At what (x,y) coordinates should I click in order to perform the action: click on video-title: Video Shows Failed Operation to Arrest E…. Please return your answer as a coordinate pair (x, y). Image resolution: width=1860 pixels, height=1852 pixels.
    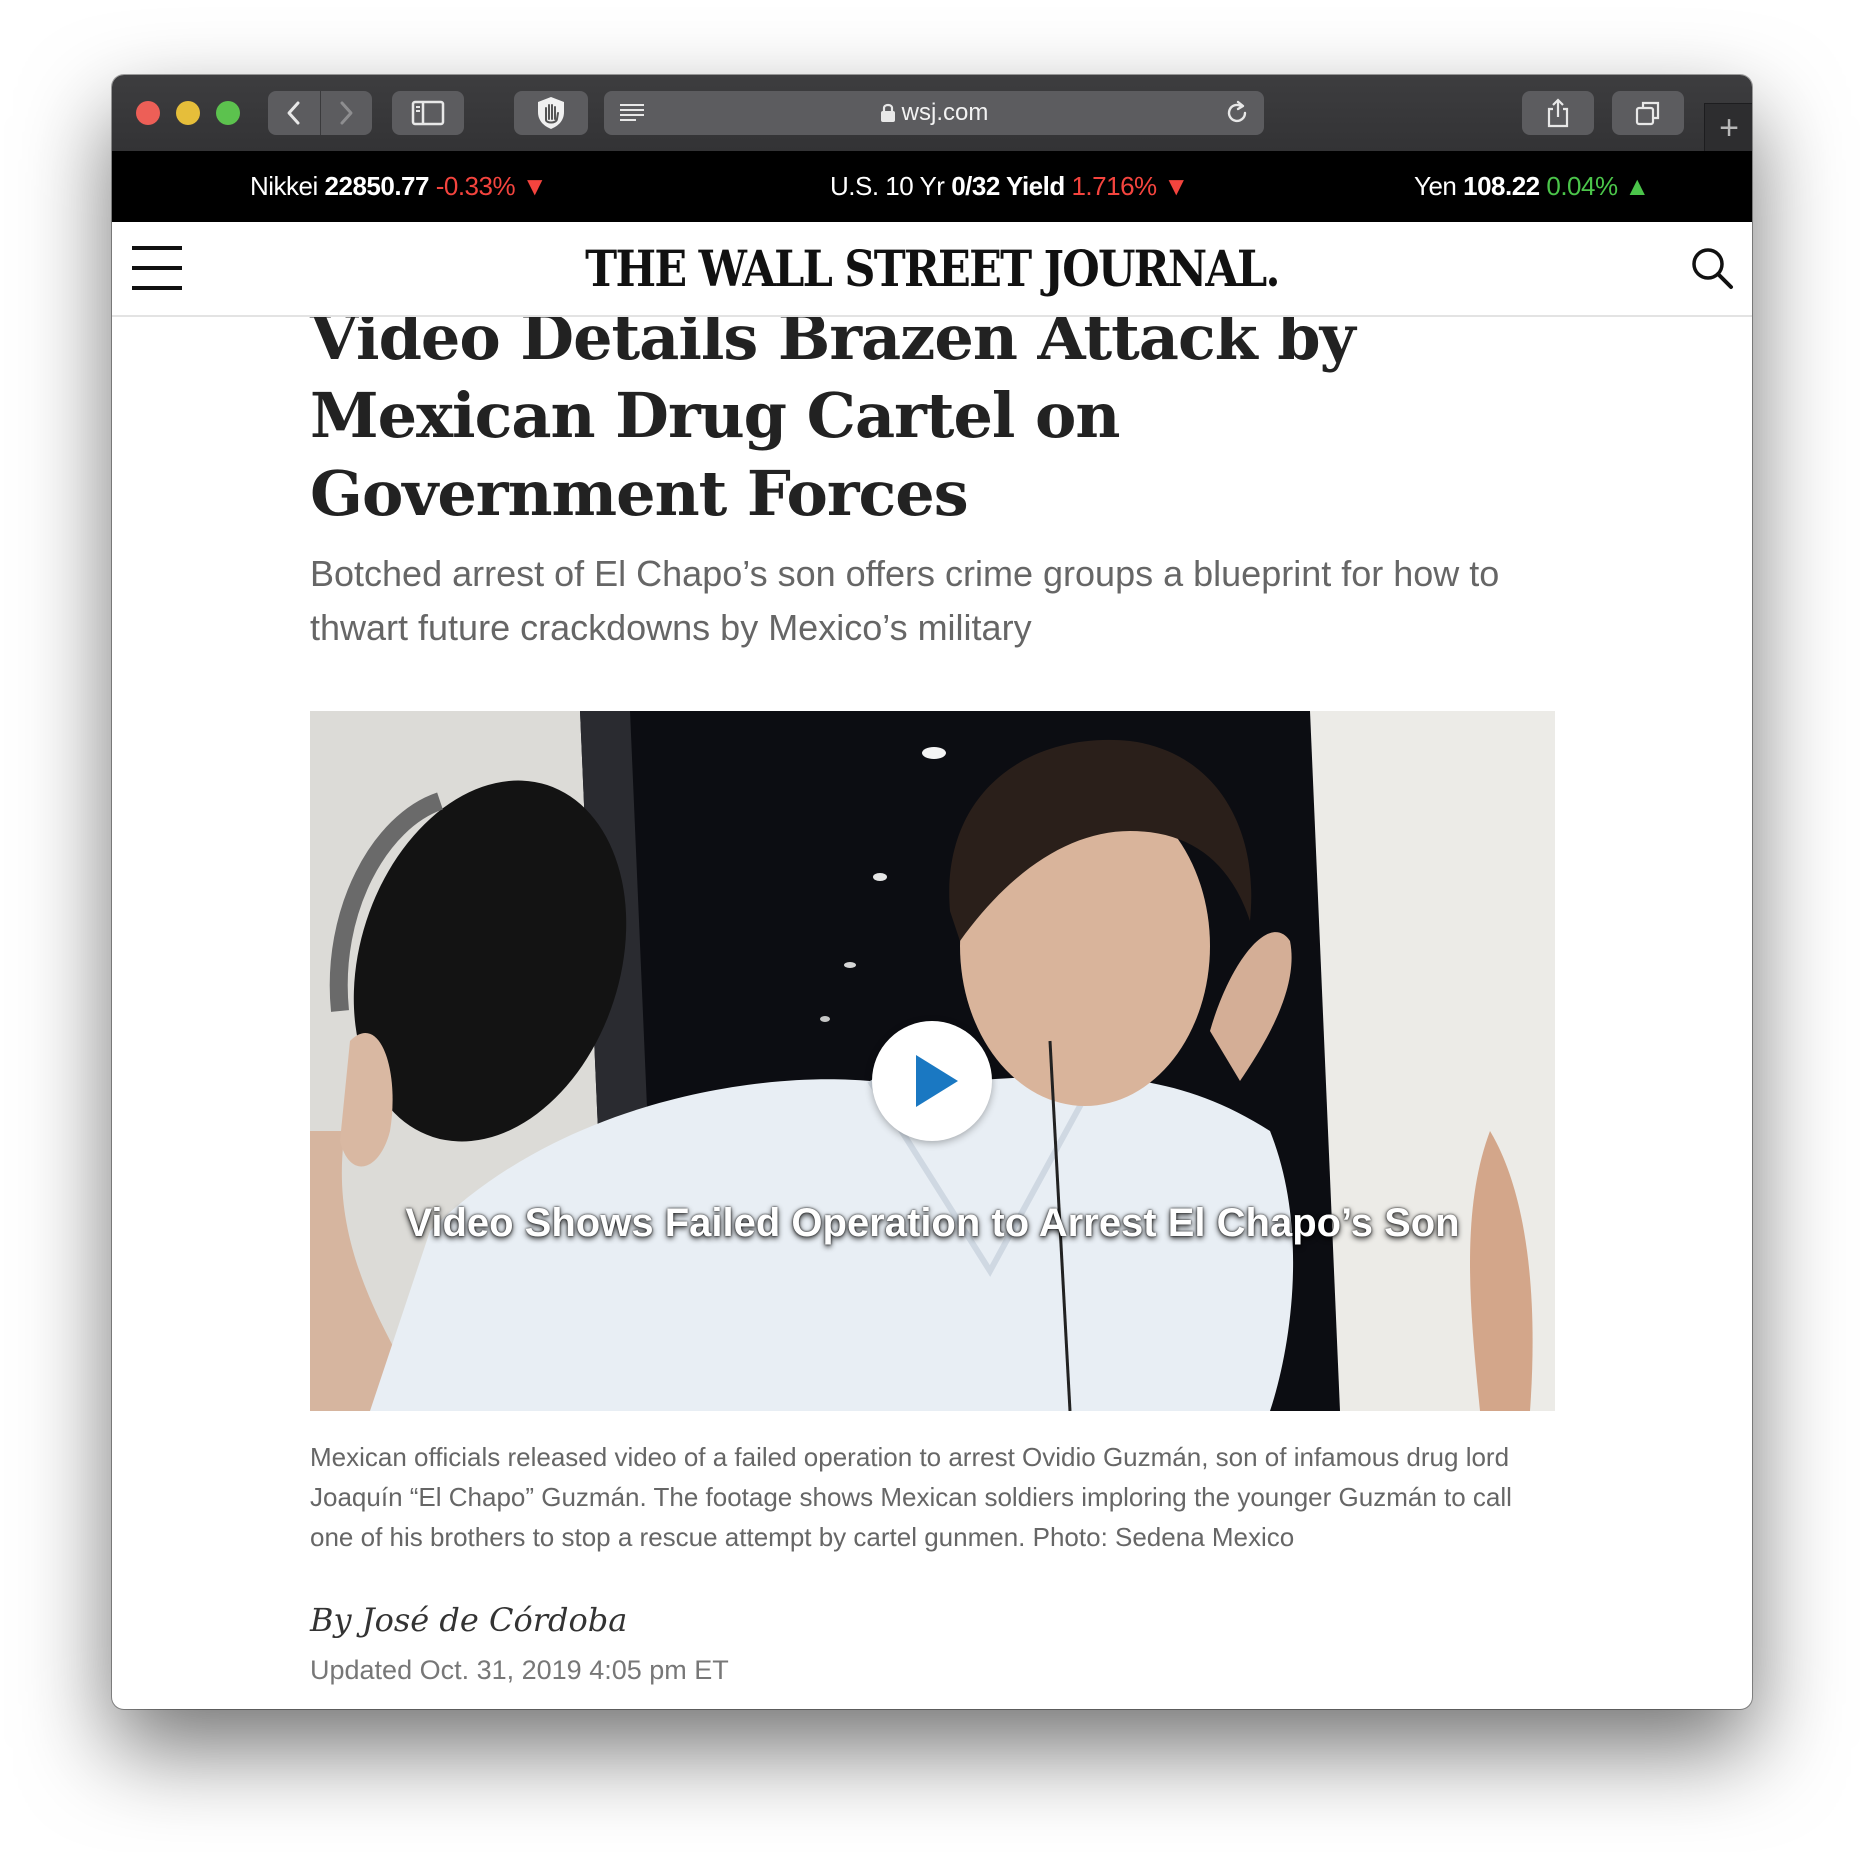
    Looking at the image, I should click on (932, 1223).